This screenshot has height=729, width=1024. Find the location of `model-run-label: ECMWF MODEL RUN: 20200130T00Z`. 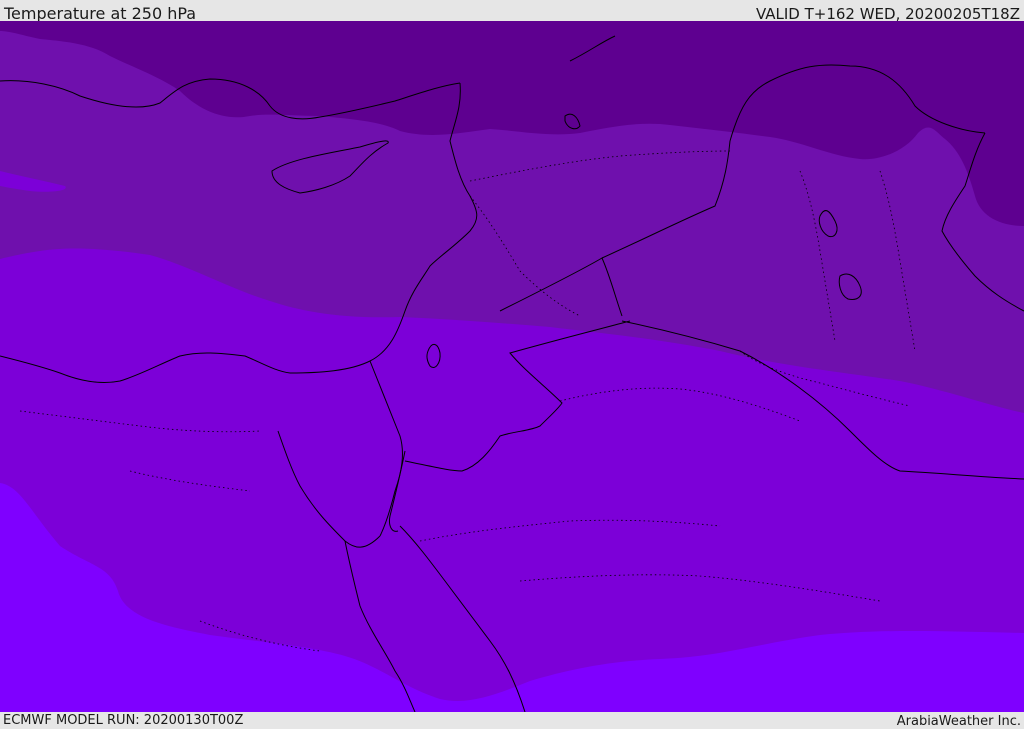

model-run-label: ECMWF MODEL RUN: 20200130T00Z is located at coordinates (123, 720).